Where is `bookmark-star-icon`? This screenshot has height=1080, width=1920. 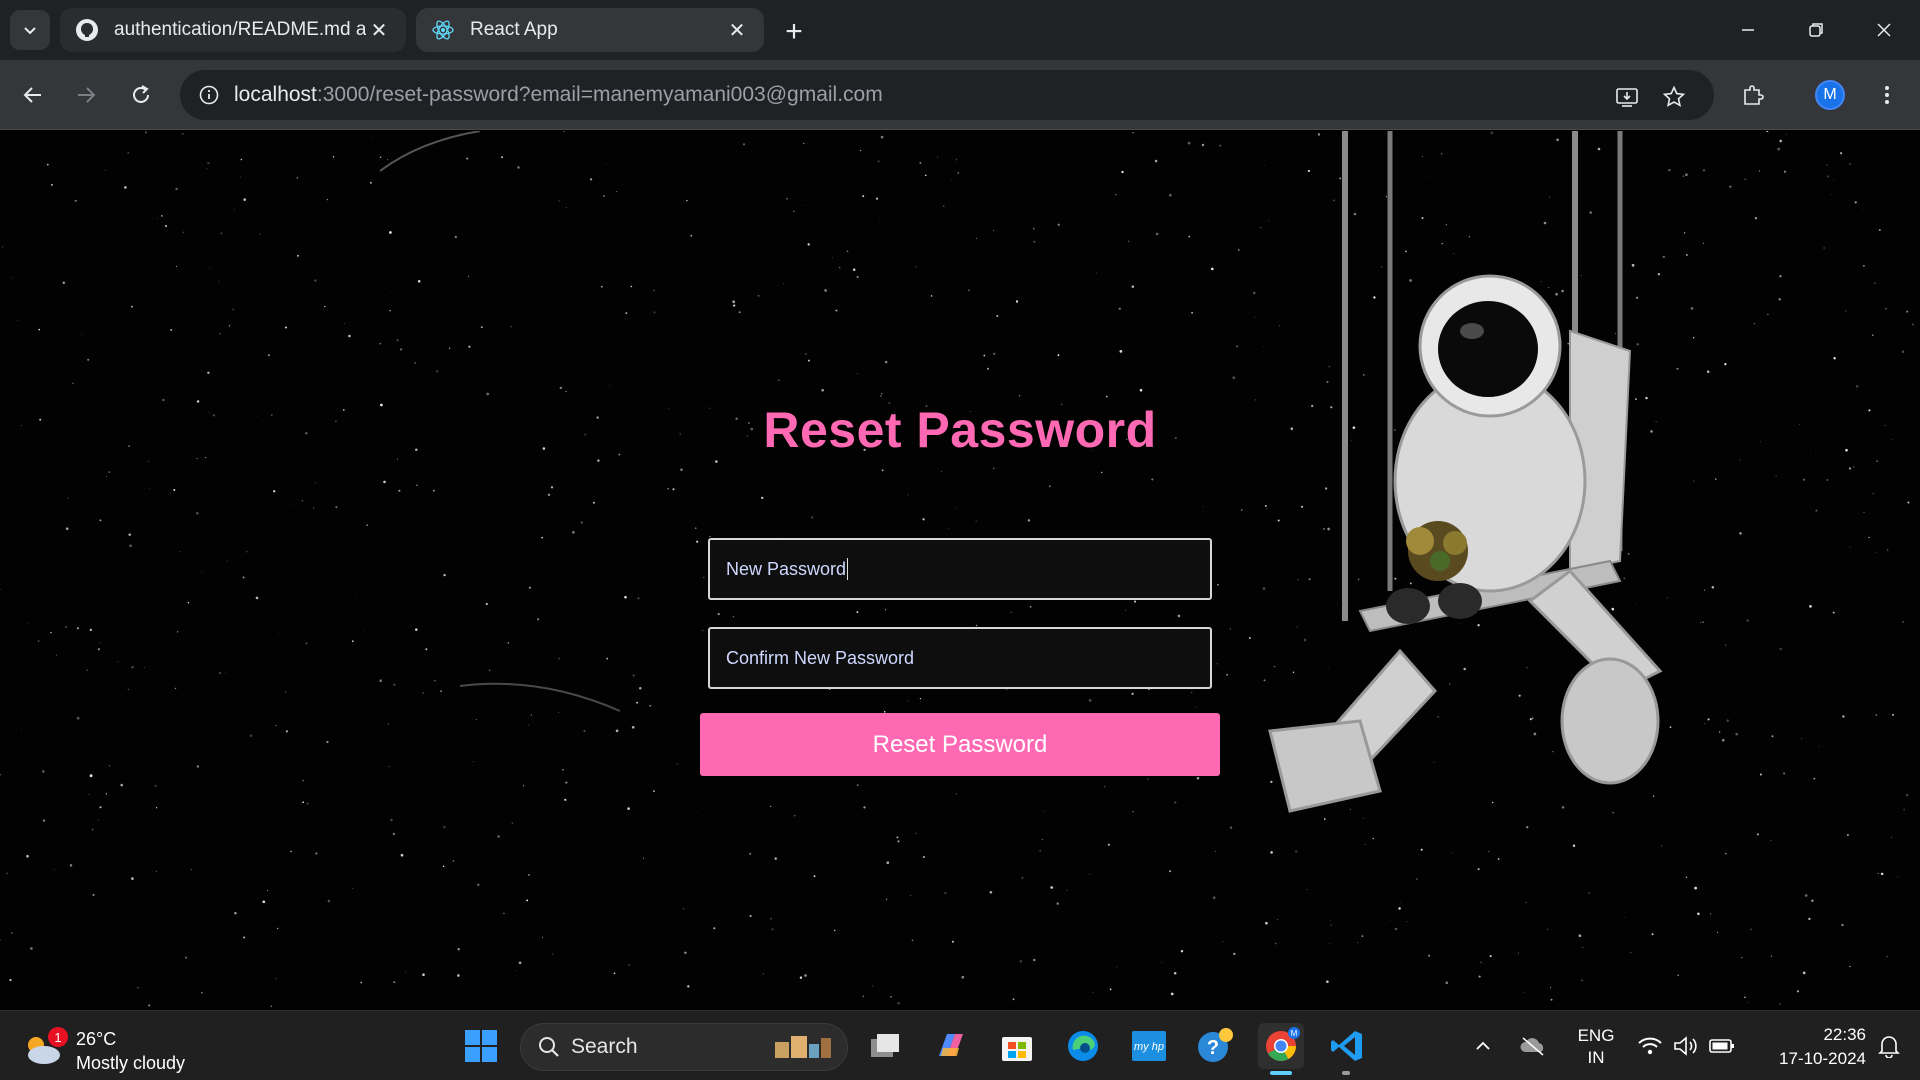 bookmark-star-icon is located at coordinates (1674, 97).